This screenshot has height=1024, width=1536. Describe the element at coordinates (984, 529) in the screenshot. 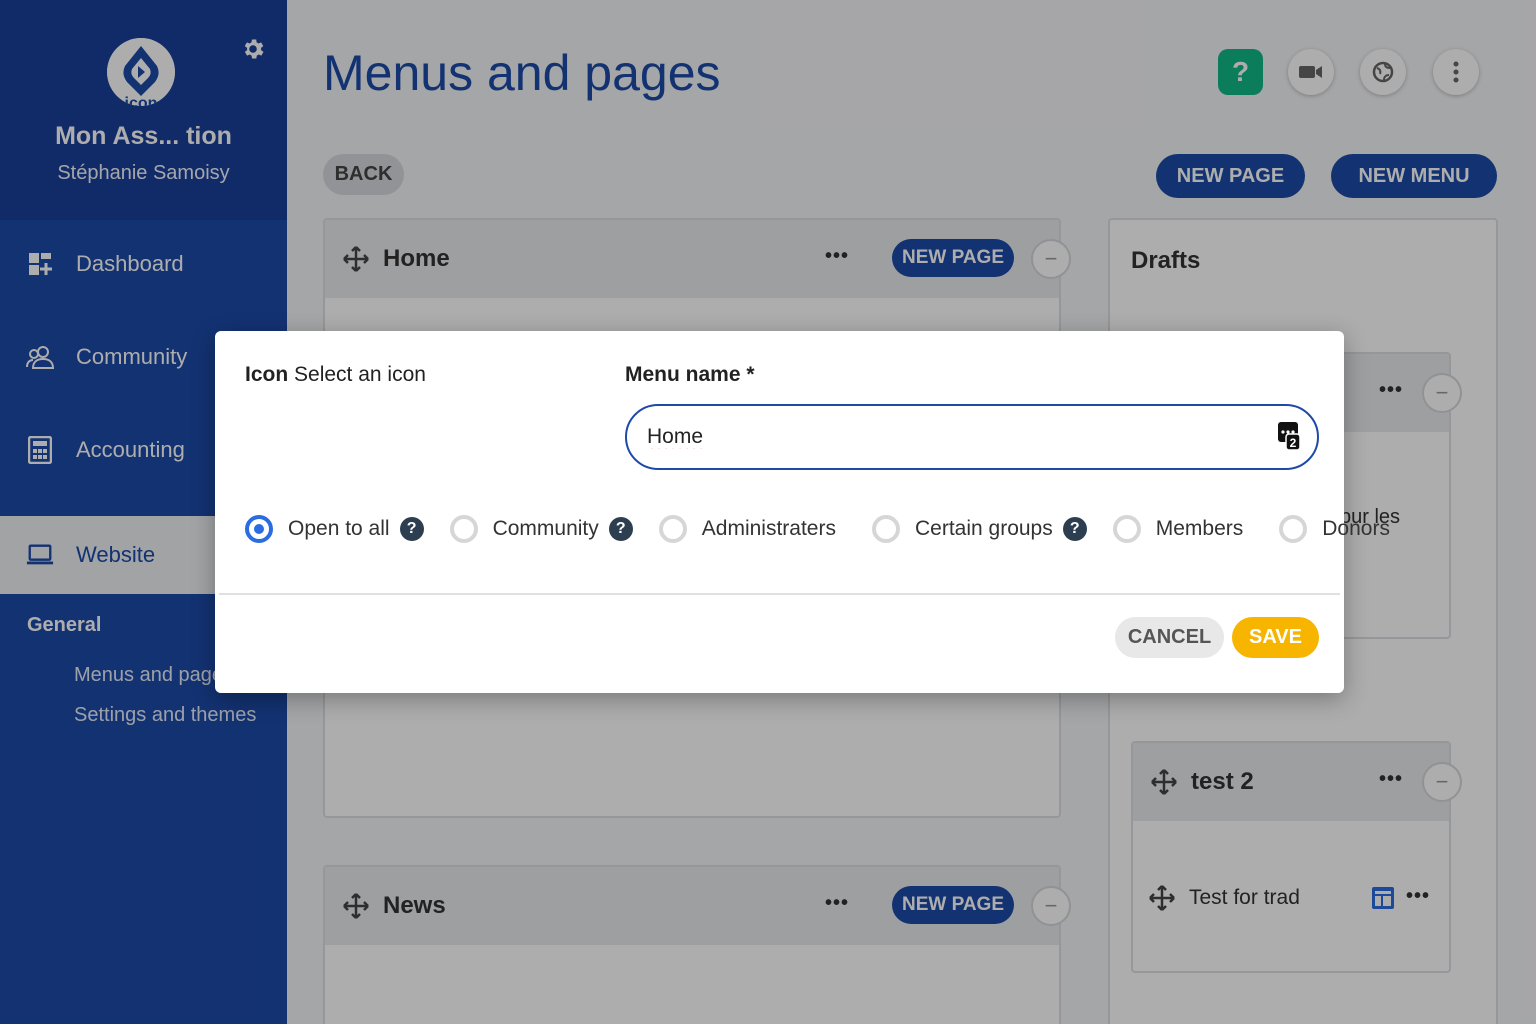

I see `radio-certain-groups-label: Certain groups` at that location.